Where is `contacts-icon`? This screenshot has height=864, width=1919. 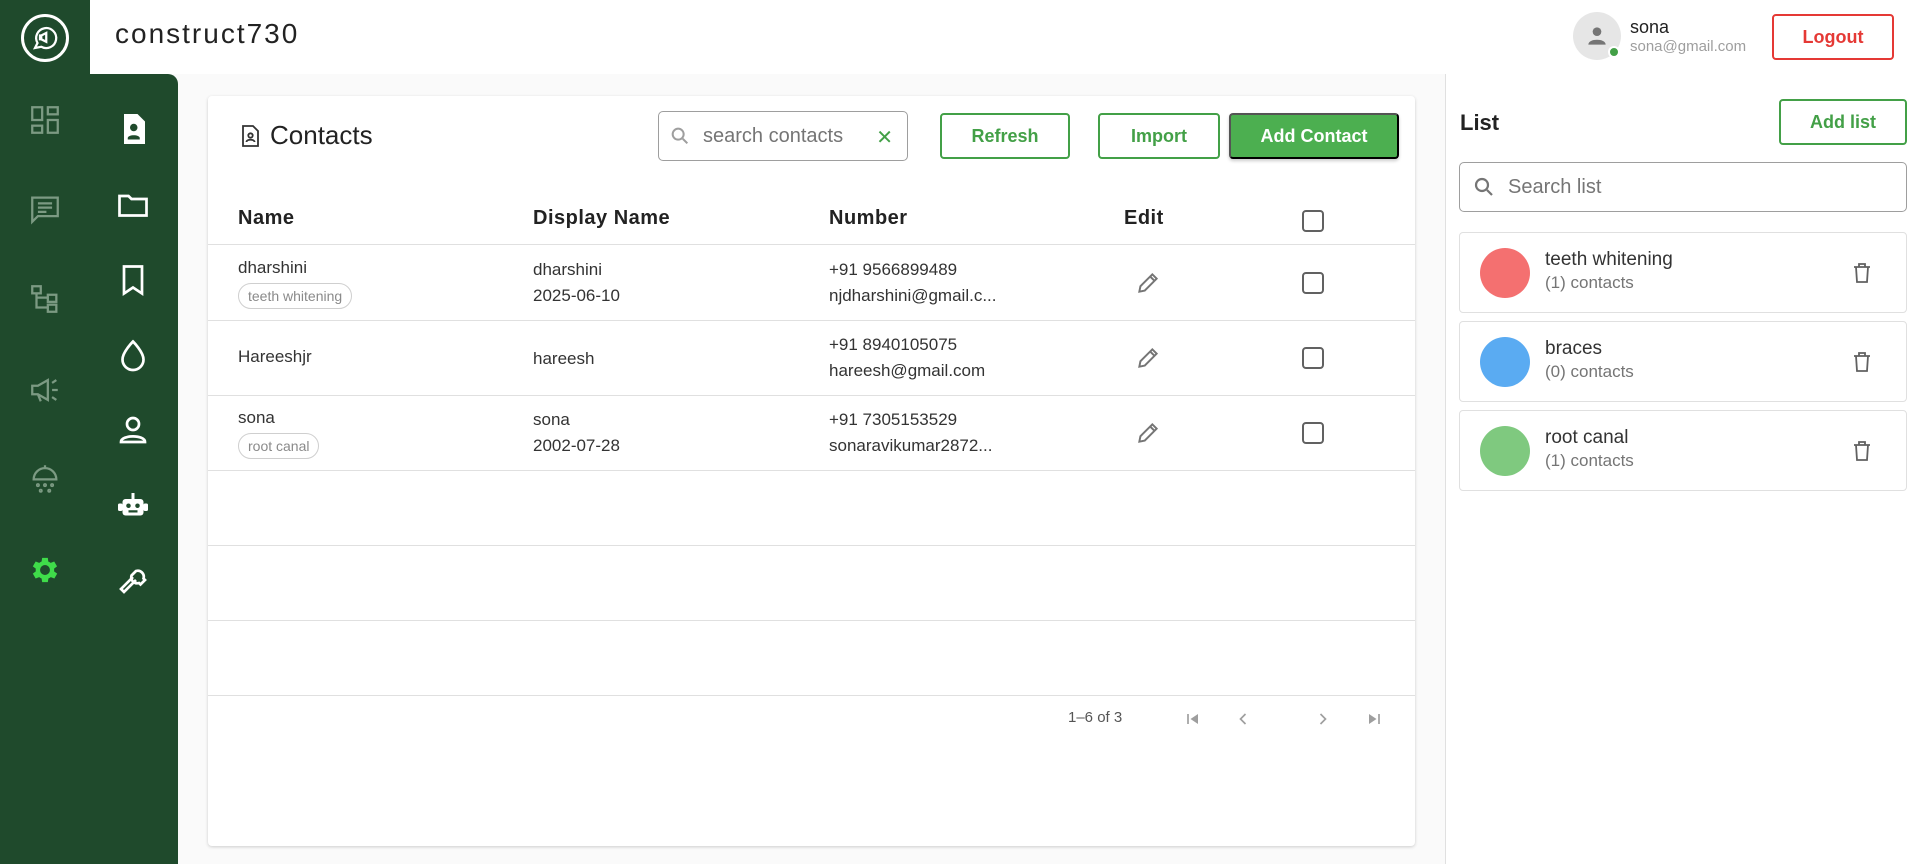
contacts-icon is located at coordinates (133, 129).